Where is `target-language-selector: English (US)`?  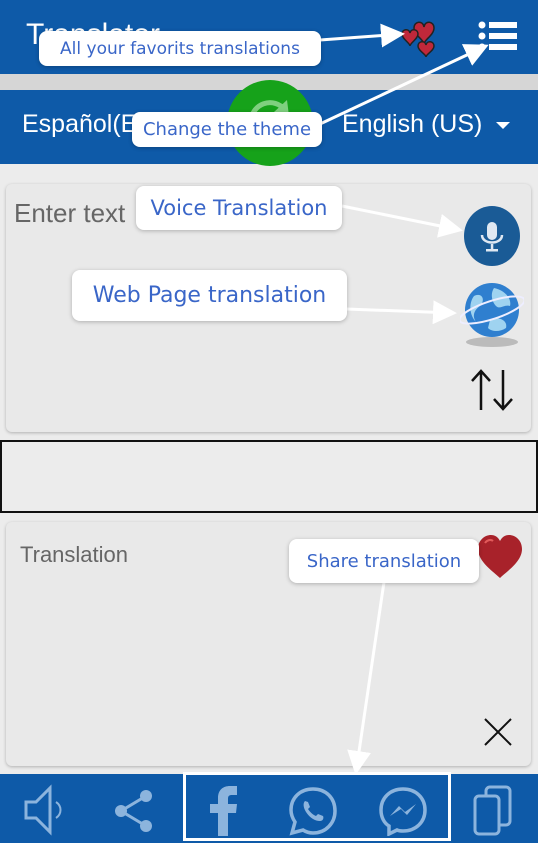 target-language-selector: English (US) is located at coordinates (412, 124).